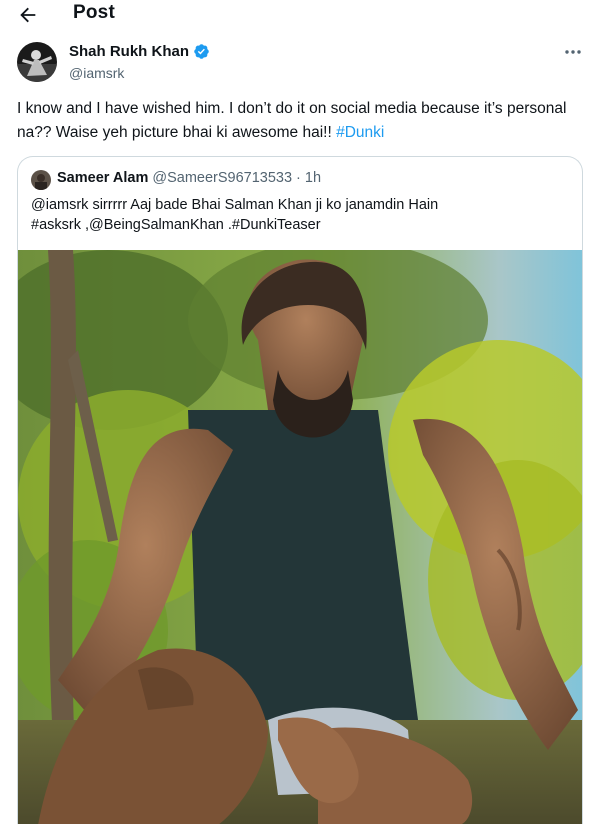 The width and height of the screenshot is (590, 824). I want to click on top-bar: Post, so click(295, 15).